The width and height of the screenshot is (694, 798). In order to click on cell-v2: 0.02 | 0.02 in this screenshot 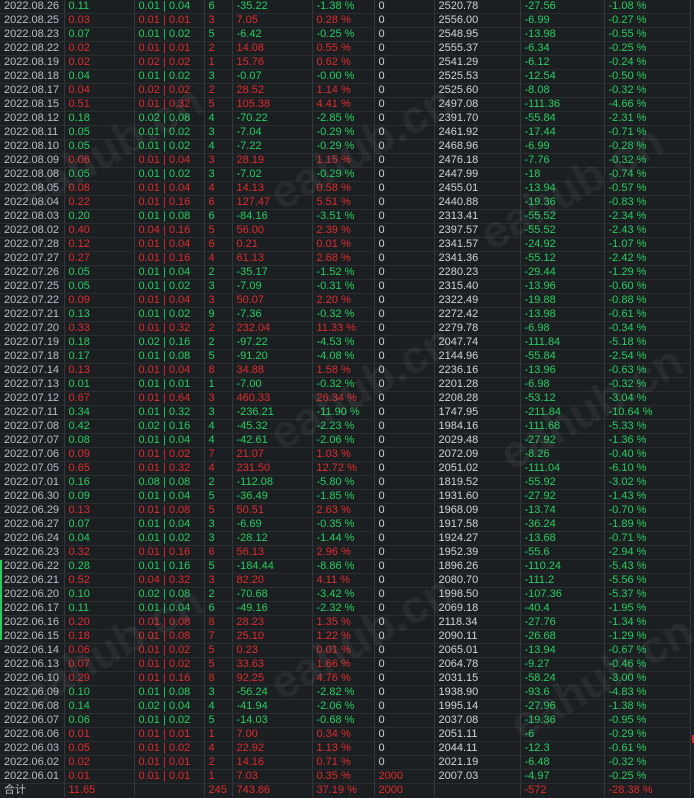, I will do `click(169, 62)`.